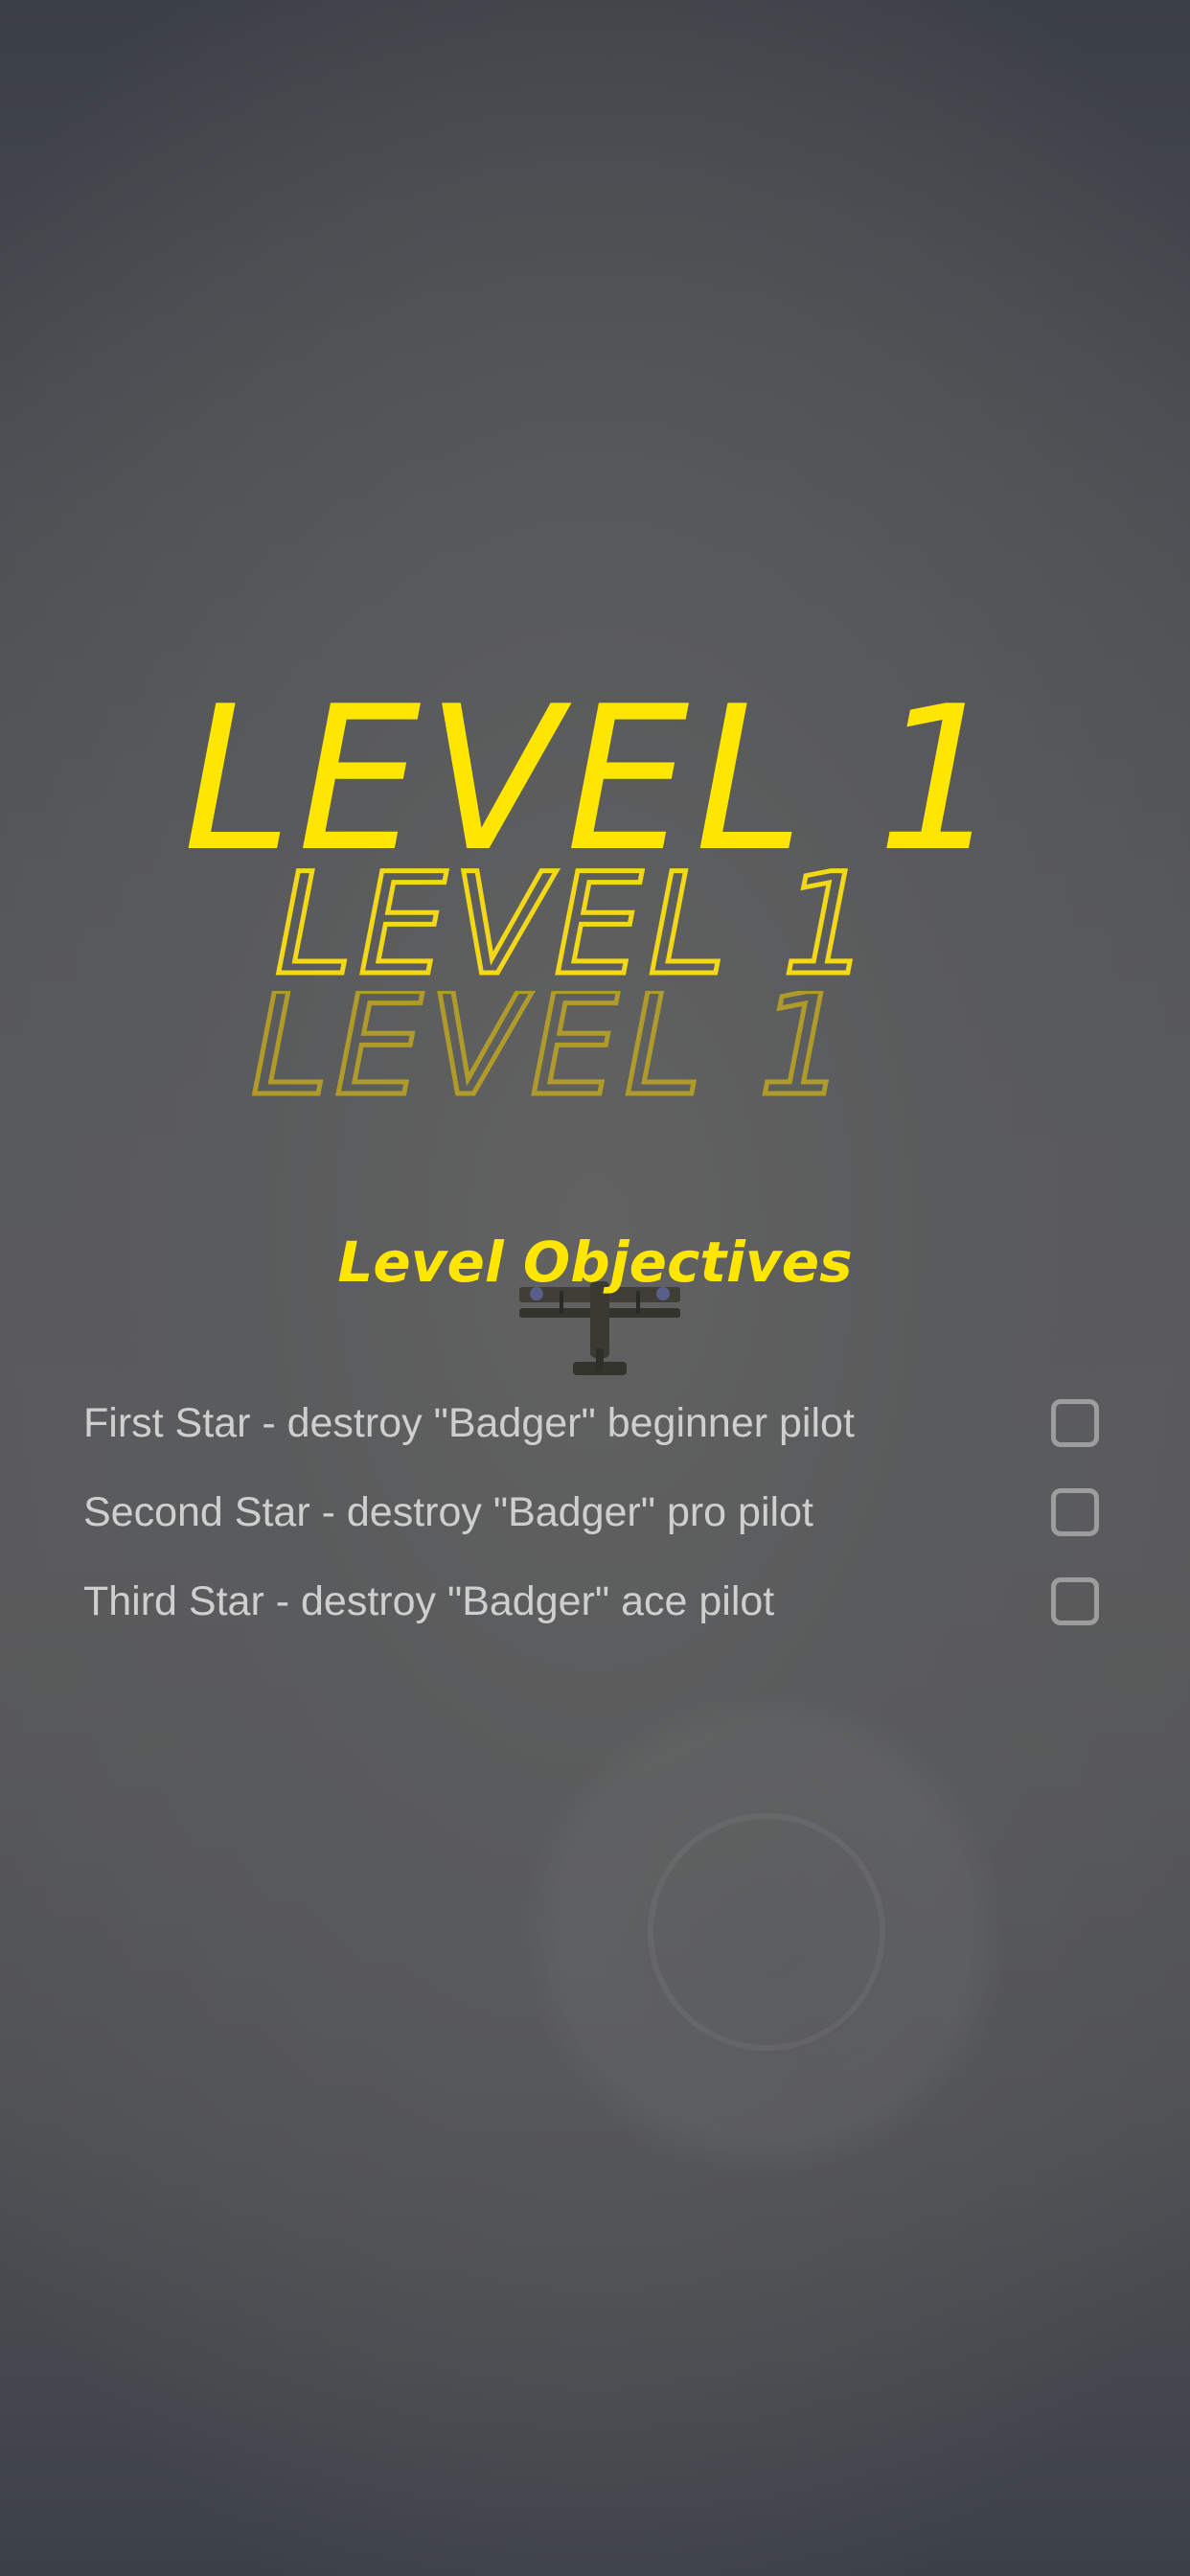 The height and width of the screenshot is (2576, 1190). I want to click on objective-label: Third Star - destroy "Badger" ace pilot, so click(429, 1600).